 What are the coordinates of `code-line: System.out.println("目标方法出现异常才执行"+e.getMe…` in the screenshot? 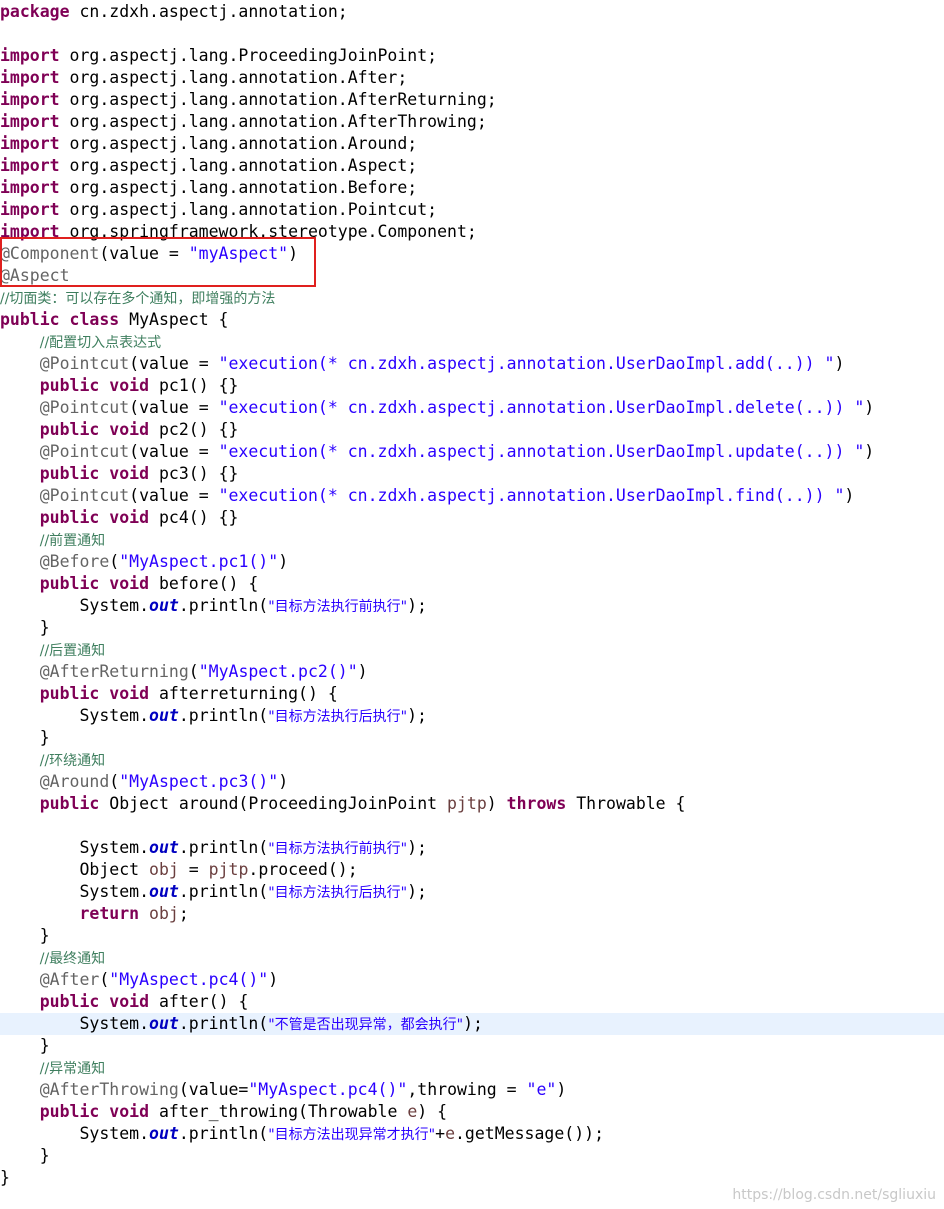 It's located at (472, 1134).